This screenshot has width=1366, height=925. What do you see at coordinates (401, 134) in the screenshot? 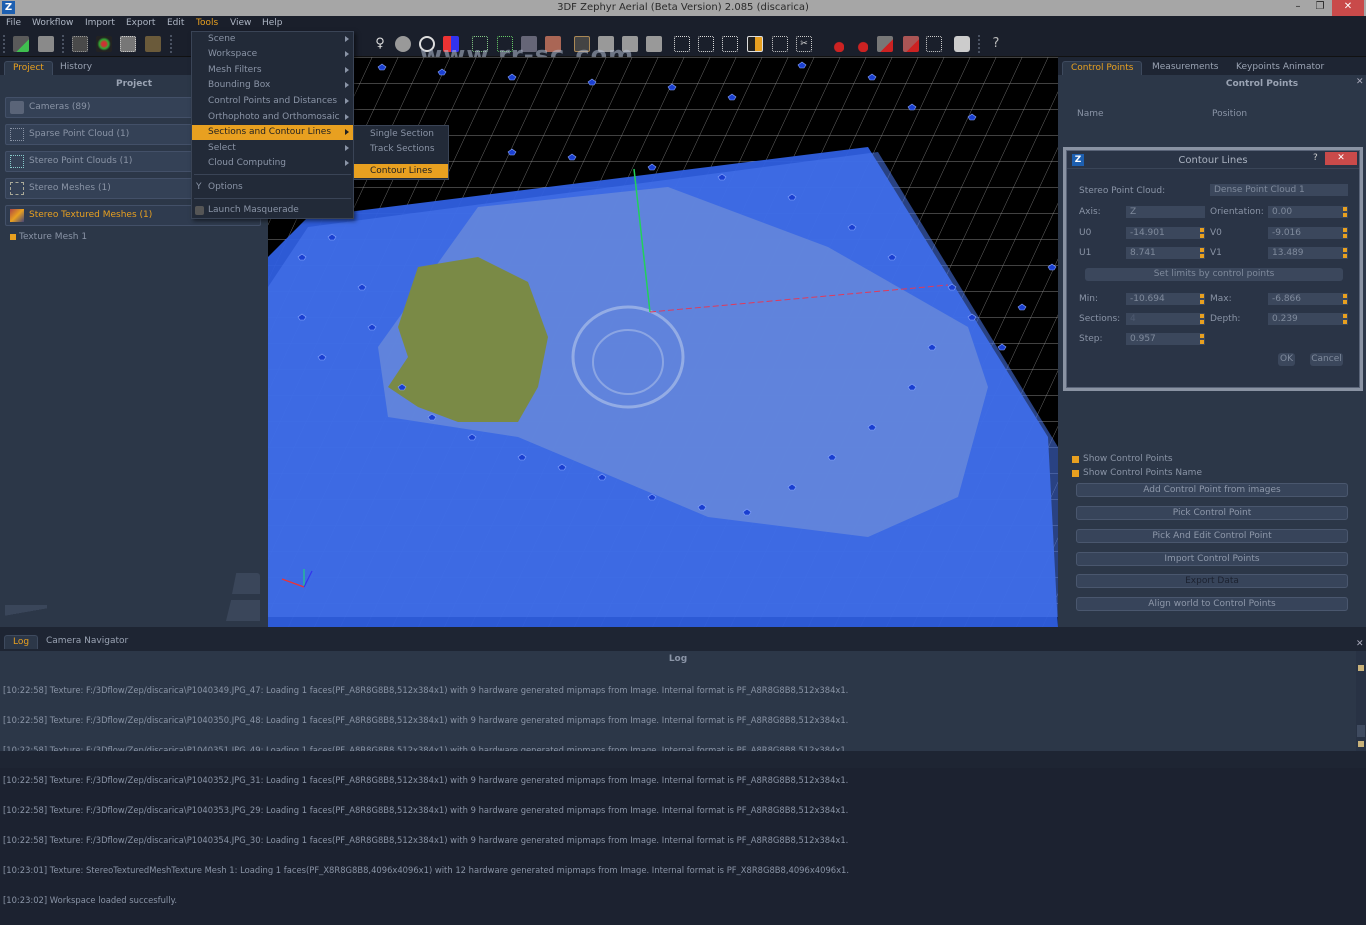
I see `submenu-single-section: Single Section` at bounding box center [401, 134].